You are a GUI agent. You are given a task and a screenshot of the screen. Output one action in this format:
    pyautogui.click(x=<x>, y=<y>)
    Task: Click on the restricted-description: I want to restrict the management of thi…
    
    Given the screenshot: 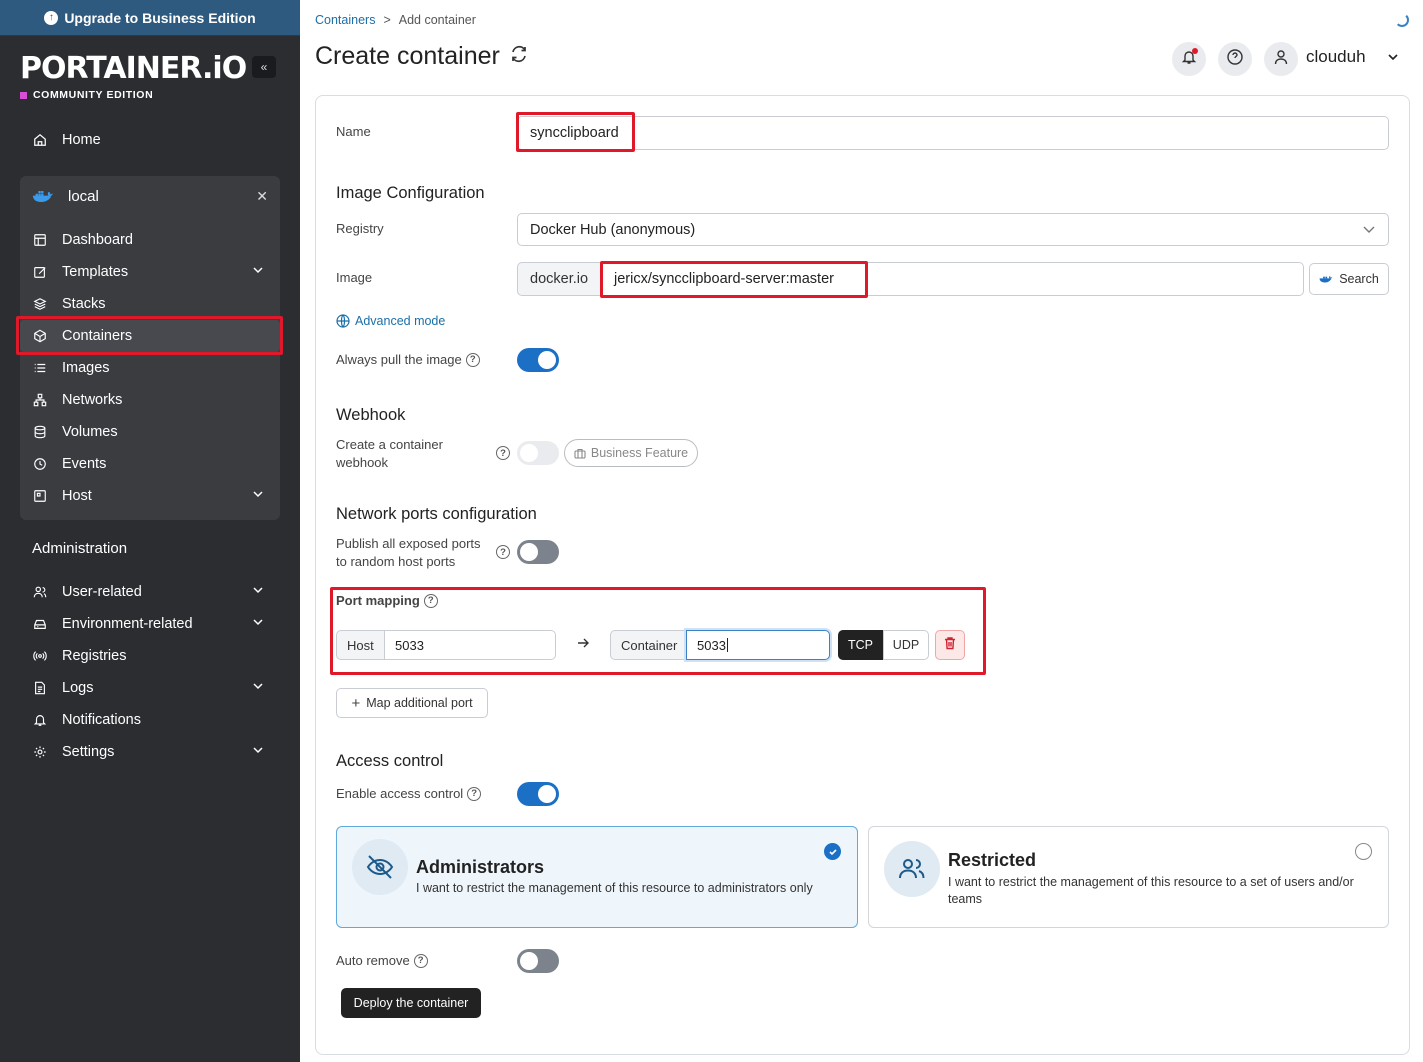 What is the action you would take?
    pyautogui.click(x=1151, y=890)
    